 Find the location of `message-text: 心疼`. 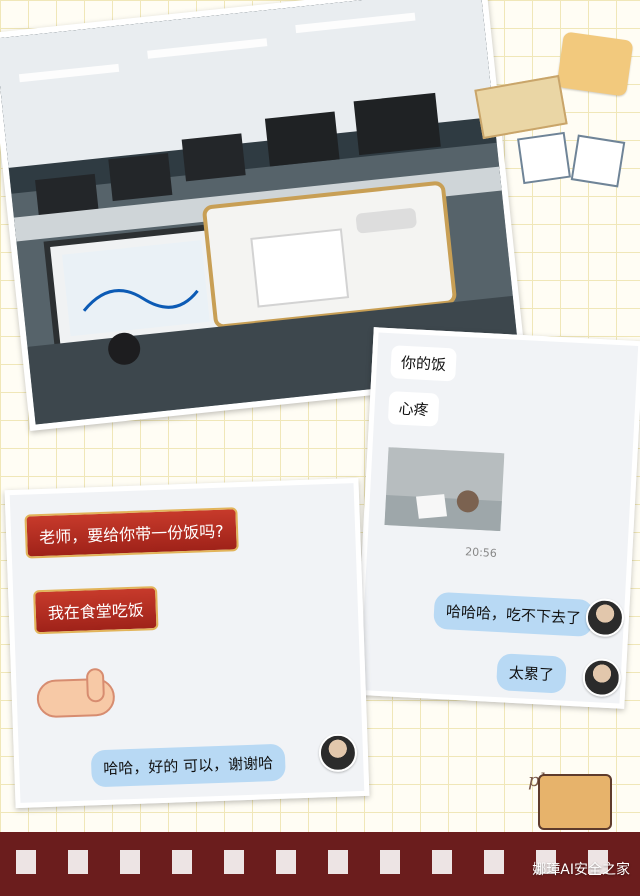

message-text: 心疼 is located at coordinates (414, 409).